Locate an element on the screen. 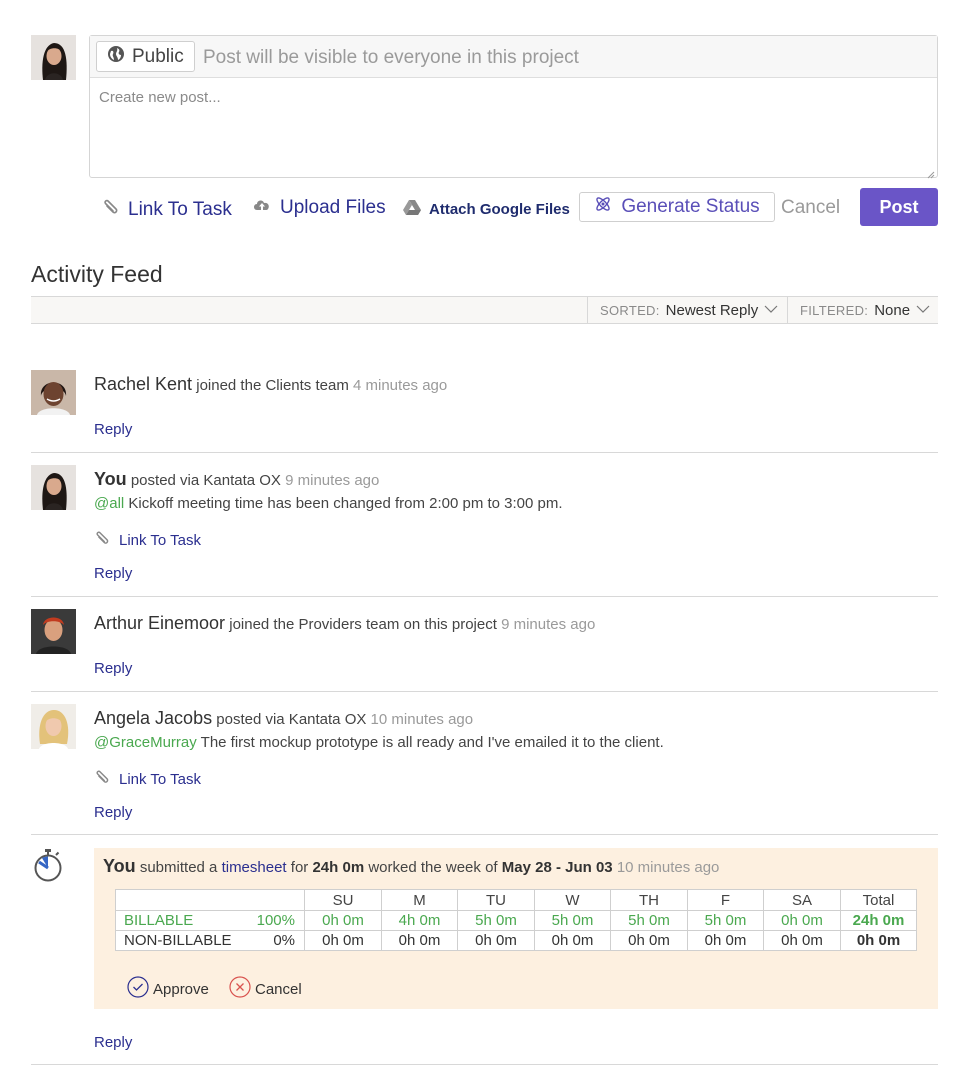 The height and width of the screenshot is (1083, 968). timestamp: 4 minutes ago is located at coordinates (400, 385).